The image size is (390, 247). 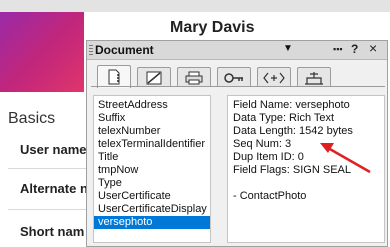 I want to click on tab-html-tags, so click(x=274, y=77).